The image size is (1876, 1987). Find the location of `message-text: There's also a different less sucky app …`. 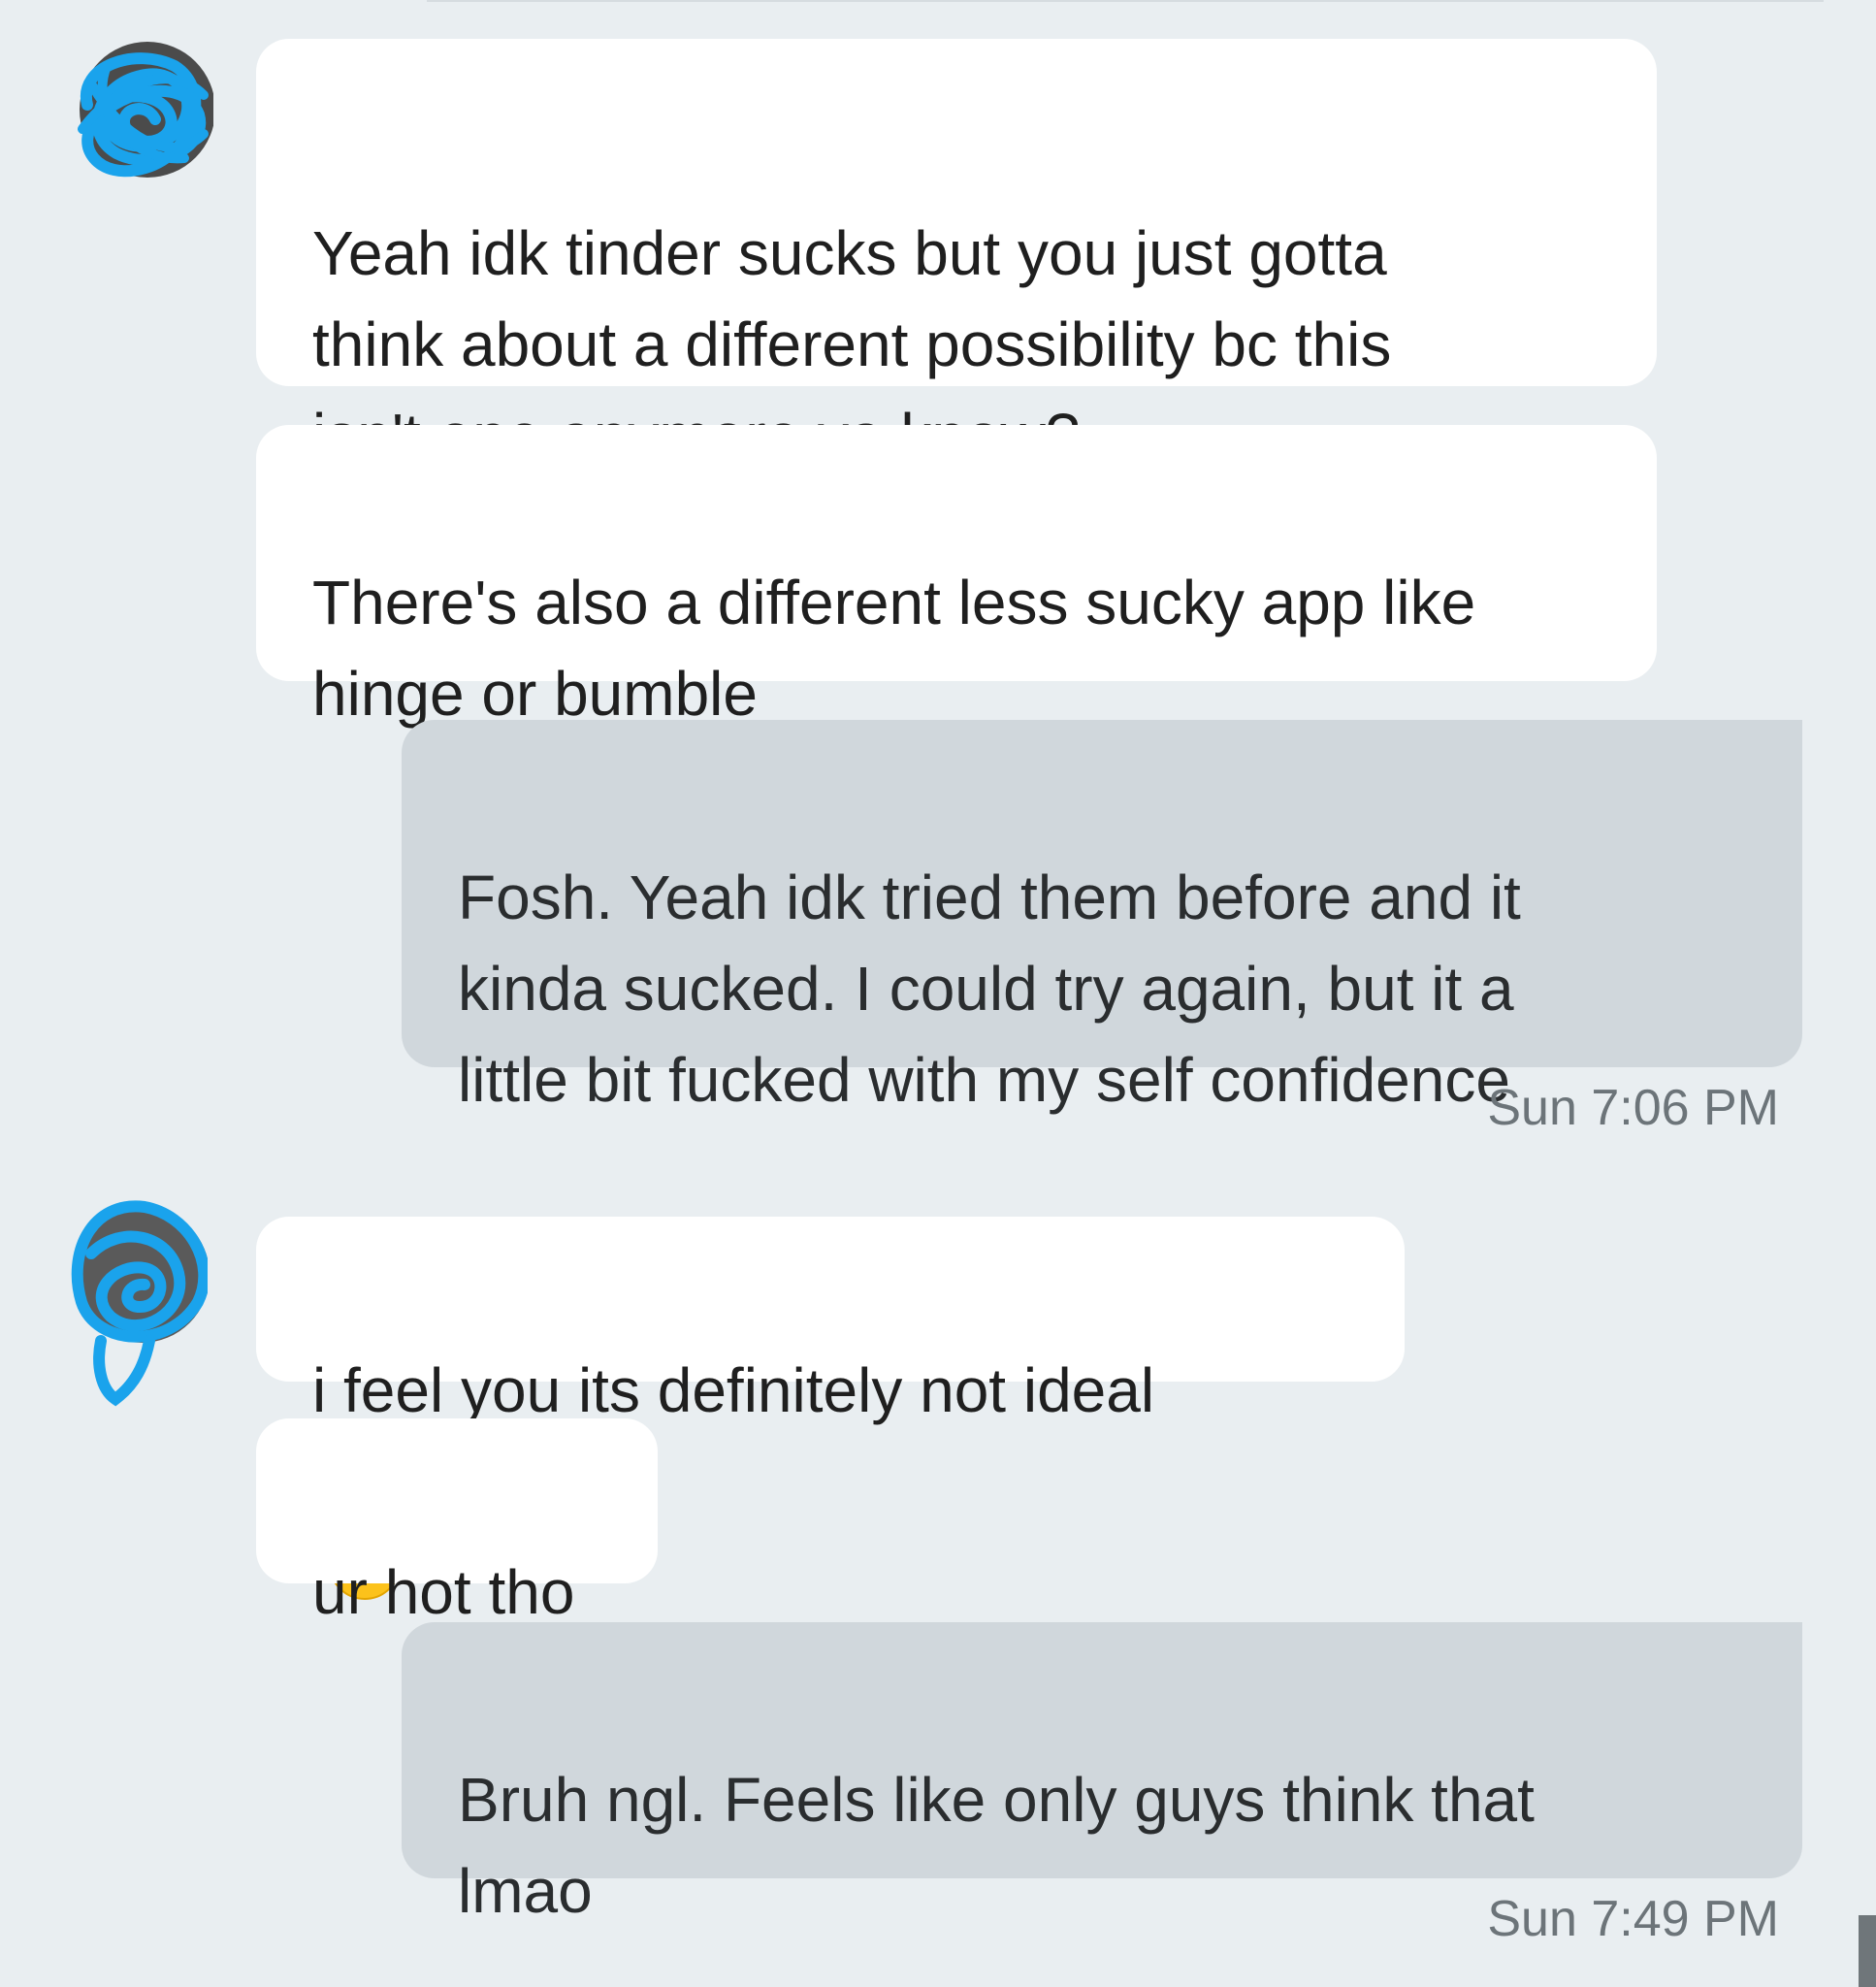

message-text: There's also a different less sucky app … is located at coordinates (894, 648).